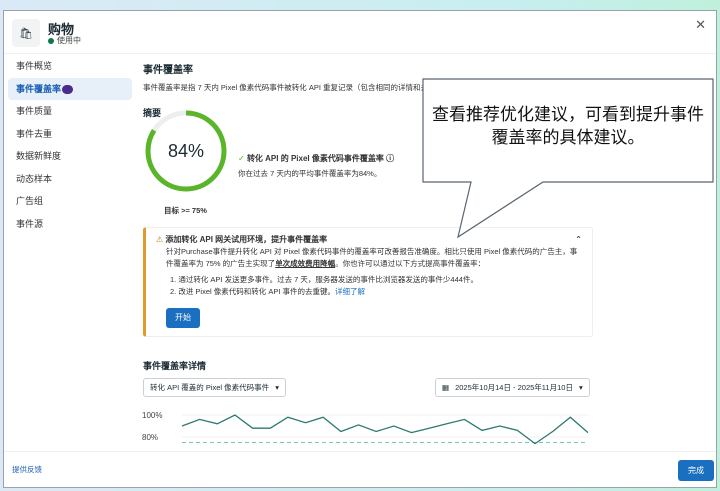 This screenshot has height=491, width=720. I want to click on learn-more-link: 详细了解, so click(350, 291).